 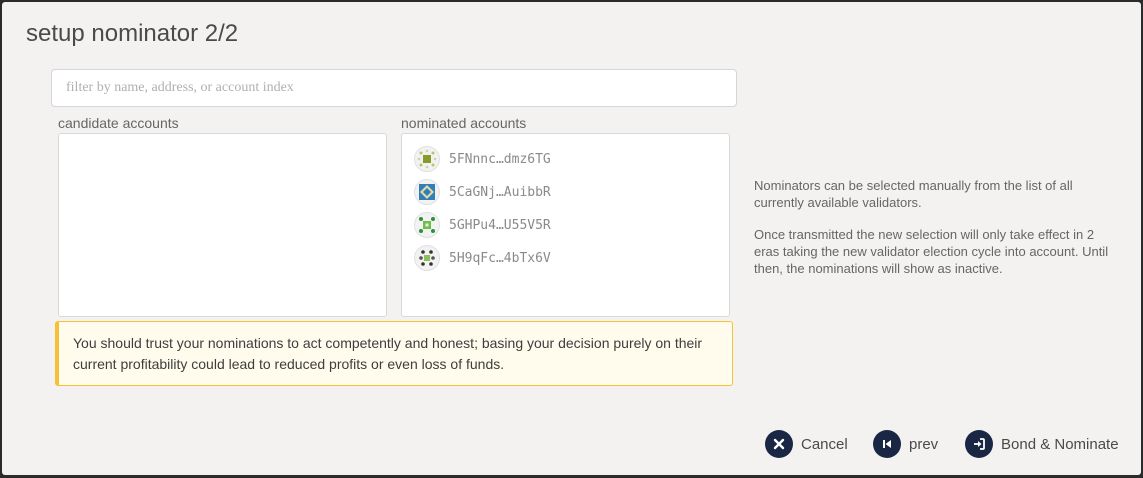 What do you see at coordinates (222, 225) in the screenshot?
I see `candidate-accounts-list` at bounding box center [222, 225].